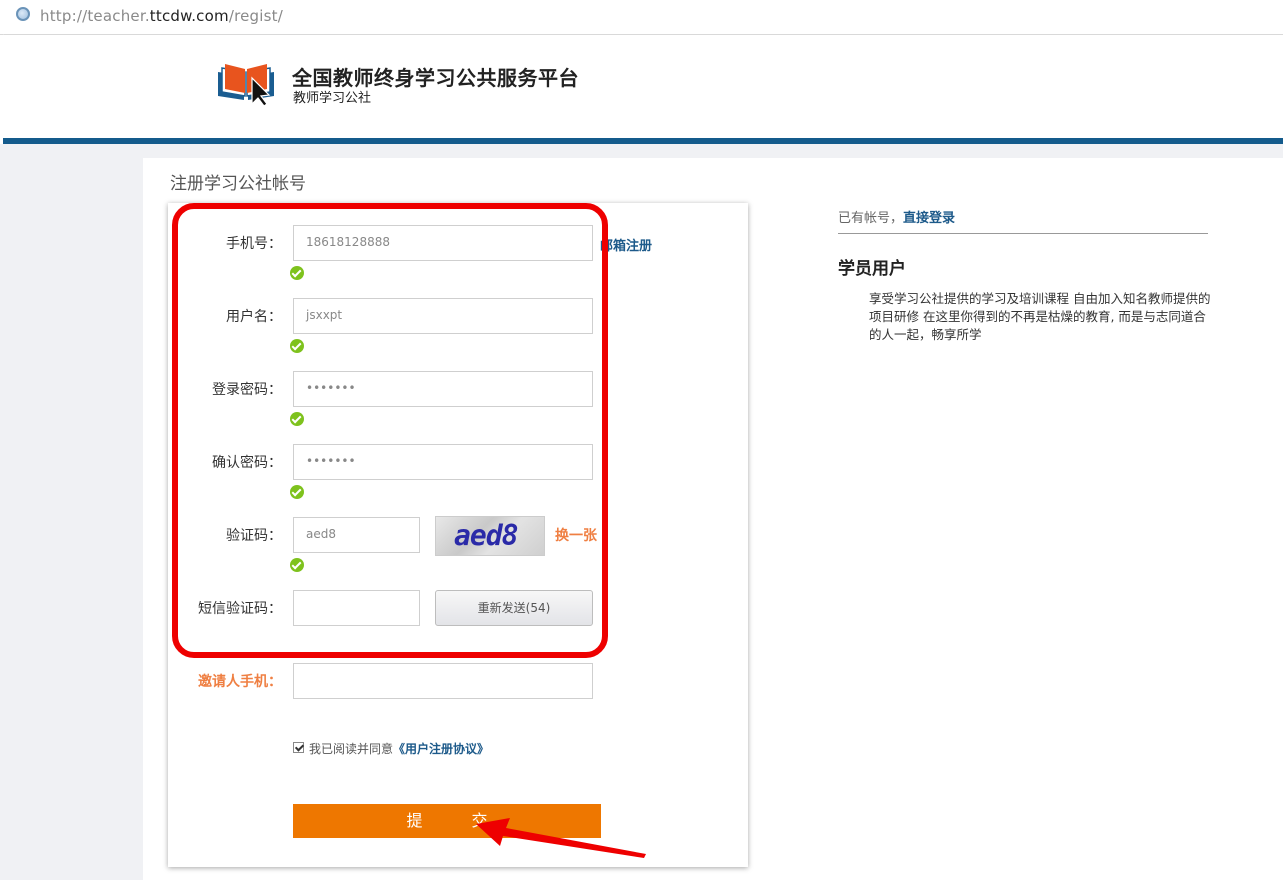 The height and width of the screenshot is (880, 1283). Describe the element at coordinates (443, 681) in the screenshot. I see `inviter-phone-input` at that location.